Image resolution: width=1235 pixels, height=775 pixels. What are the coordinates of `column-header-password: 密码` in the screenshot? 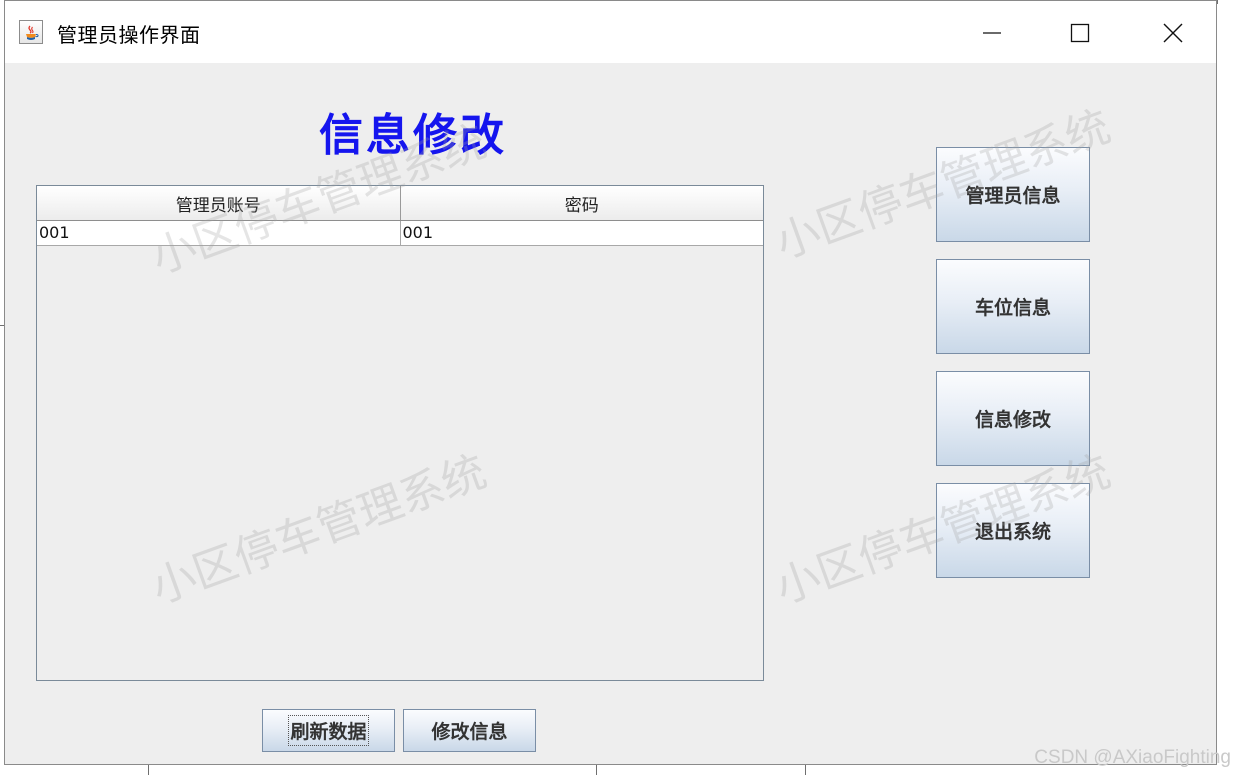 It's located at (582, 203).